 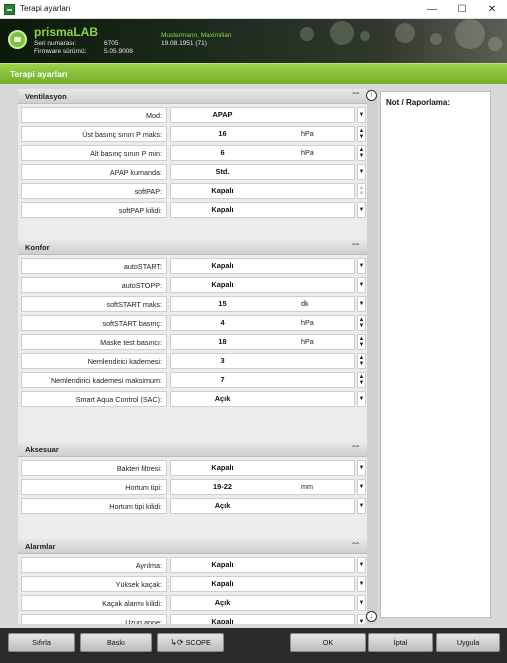 I want to click on setting-row: softPAP kilidi: Kapalı ▼, so click(x=193, y=210).